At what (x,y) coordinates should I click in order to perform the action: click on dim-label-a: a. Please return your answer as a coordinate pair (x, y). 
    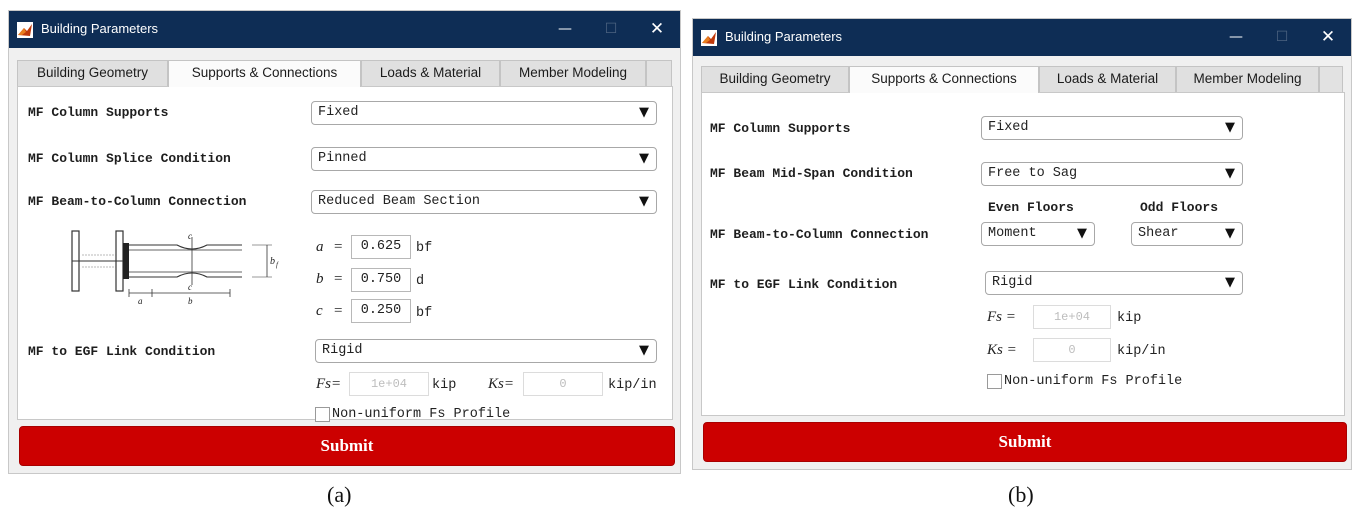
    Looking at the image, I should click on (140, 300).